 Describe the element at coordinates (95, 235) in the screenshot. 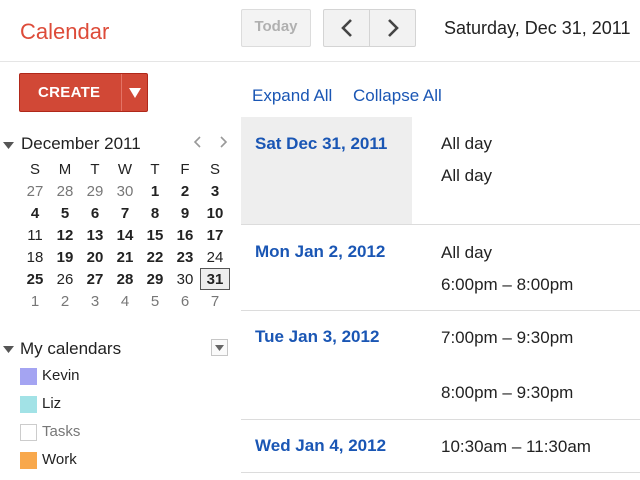

I see `date-cell: 13` at that location.